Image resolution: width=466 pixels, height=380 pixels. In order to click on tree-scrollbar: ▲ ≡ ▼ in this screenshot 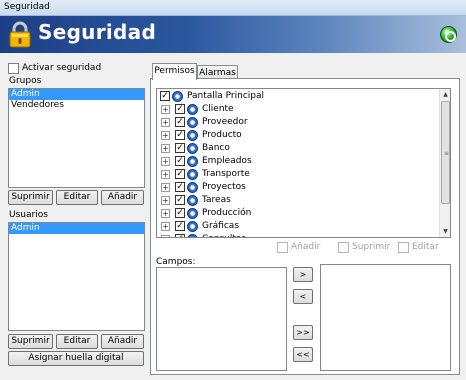, I will do `click(444, 163)`.